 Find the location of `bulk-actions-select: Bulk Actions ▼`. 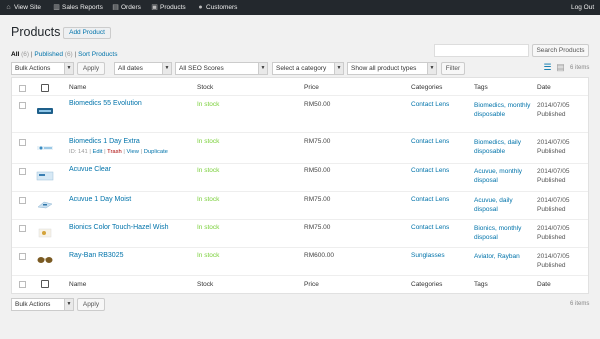

bulk-actions-select: Bulk Actions ▼ is located at coordinates (42, 68).